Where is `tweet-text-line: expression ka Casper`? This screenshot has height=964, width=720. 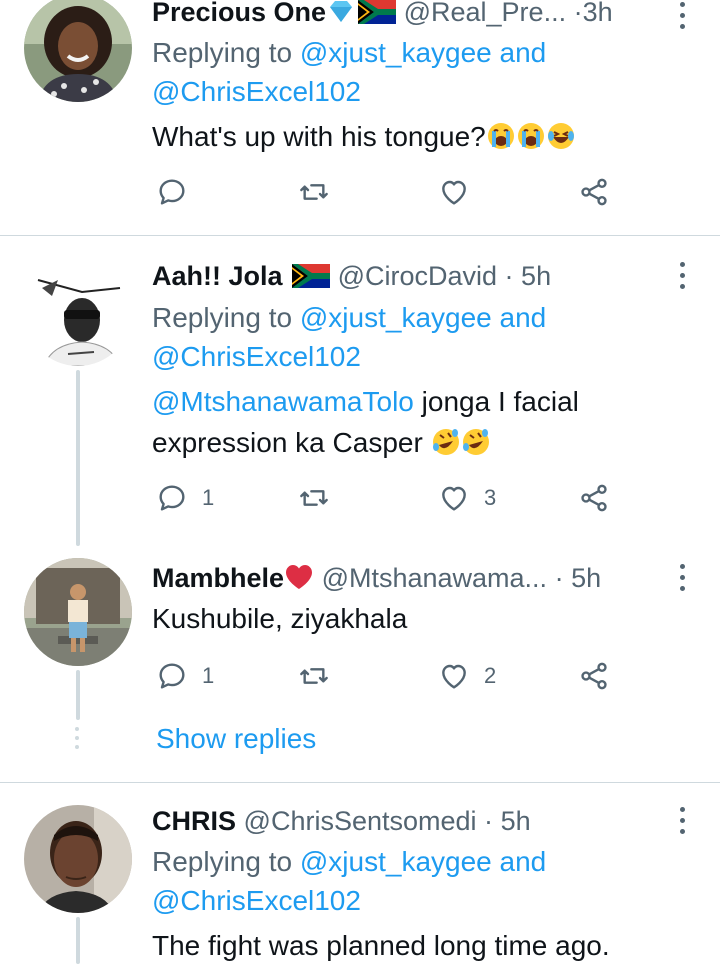
tweet-text-line: expression ka Casper is located at coordinates (287, 442).